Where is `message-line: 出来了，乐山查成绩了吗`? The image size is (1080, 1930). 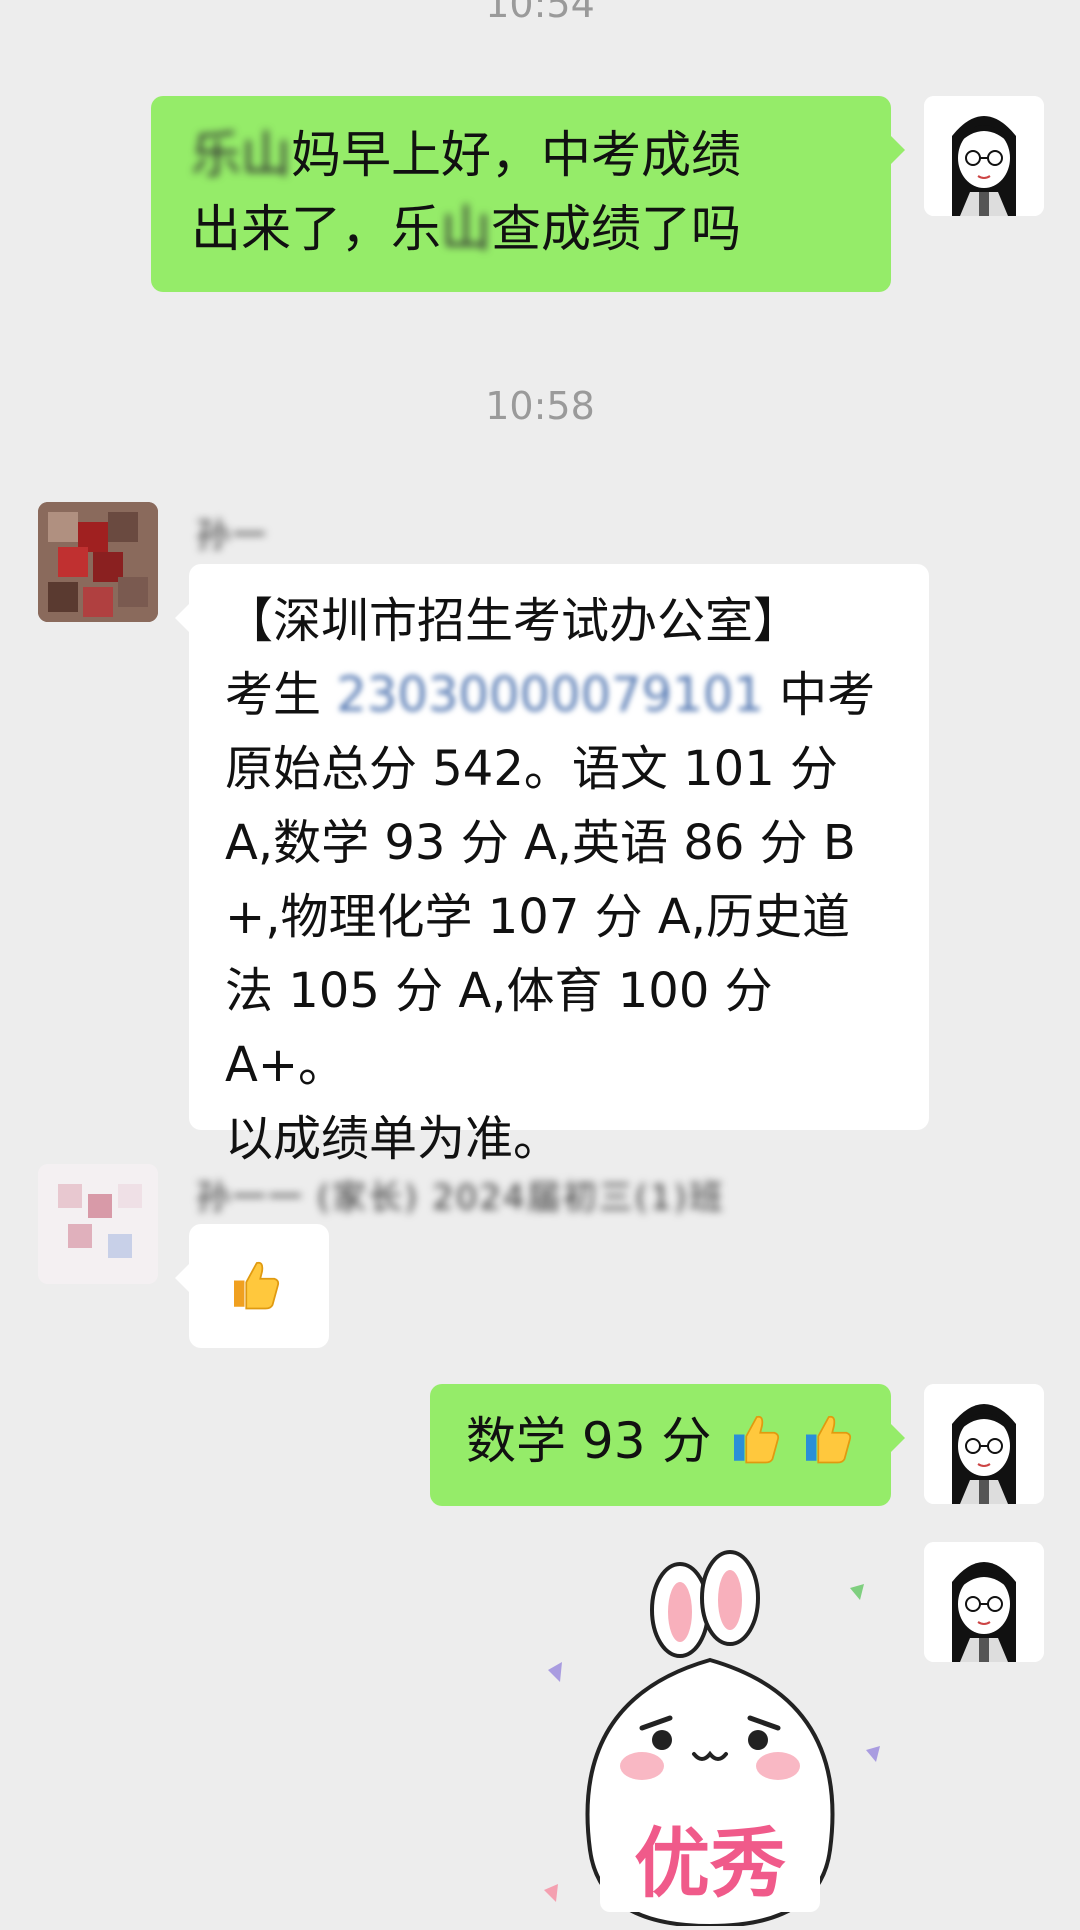 message-line: 出来了，乐山查成绩了吗 is located at coordinates (521, 229).